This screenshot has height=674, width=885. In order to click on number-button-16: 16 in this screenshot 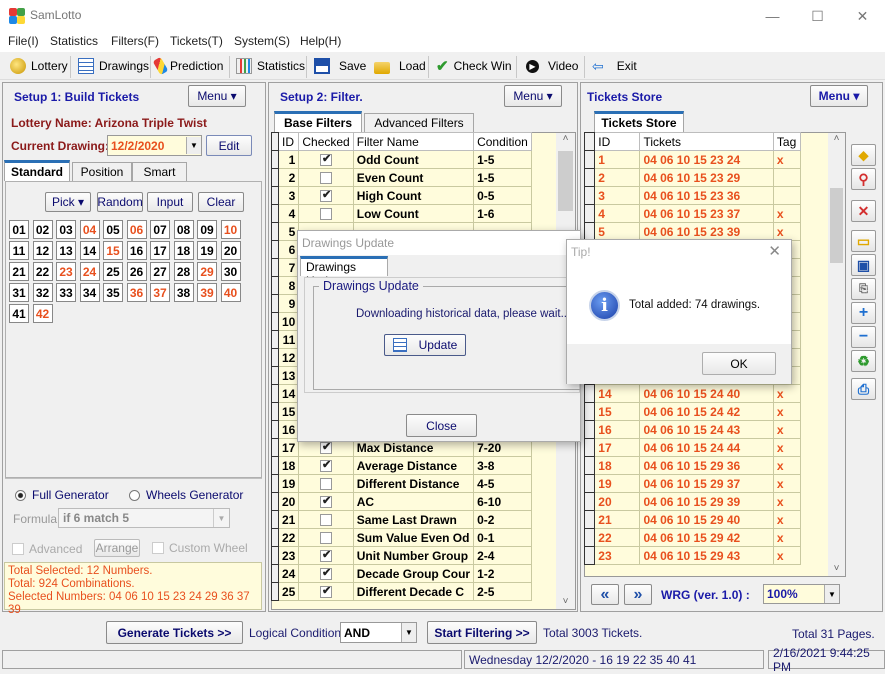, I will do `click(136, 250)`.